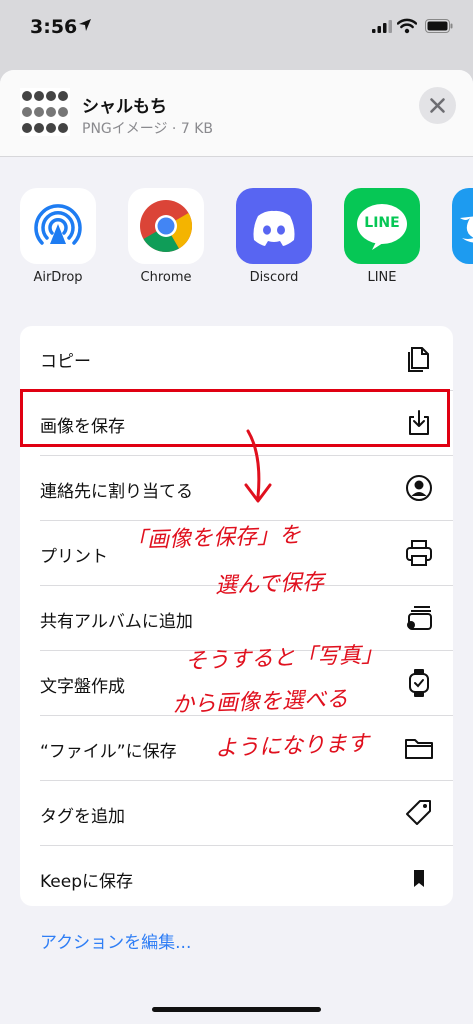 The image size is (473, 1024). I want to click on airdrop-icon, so click(58, 226).